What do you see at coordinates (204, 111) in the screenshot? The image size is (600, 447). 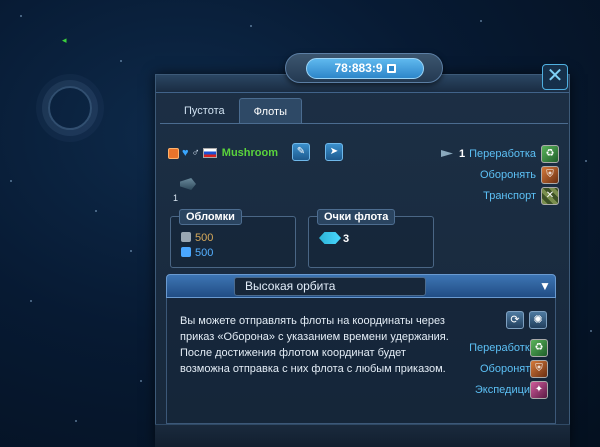 I see `tab-void: Пустота` at bounding box center [204, 111].